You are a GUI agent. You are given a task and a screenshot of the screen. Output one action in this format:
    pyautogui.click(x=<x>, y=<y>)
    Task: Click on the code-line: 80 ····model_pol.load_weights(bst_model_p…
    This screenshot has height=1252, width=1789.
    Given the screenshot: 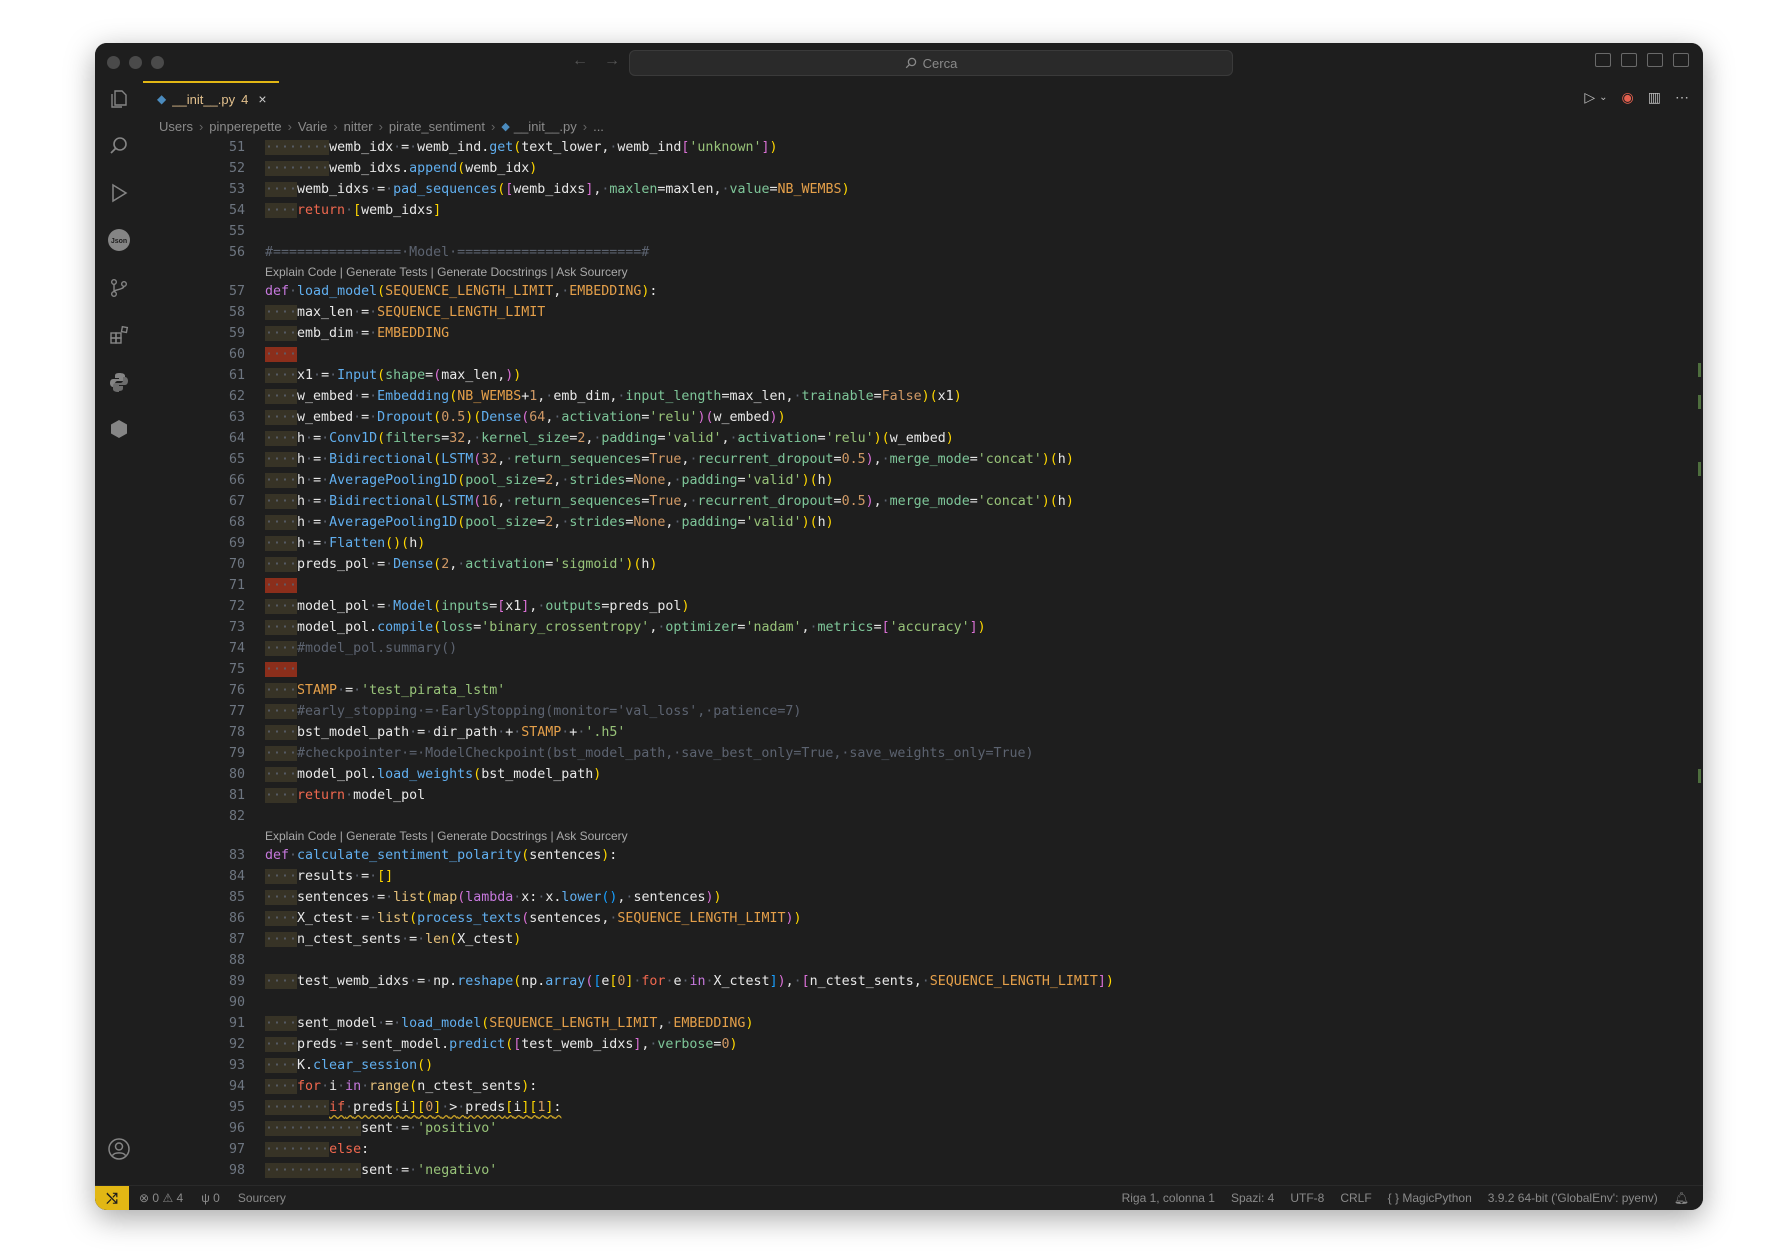 What is the action you would take?
    pyautogui.click(x=923, y=774)
    